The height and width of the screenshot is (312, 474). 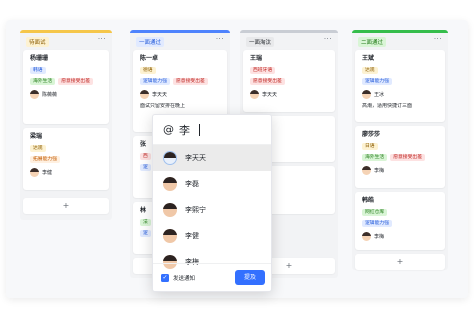 I want to click on interviewer-name: 王冰, so click(x=379, y=95).